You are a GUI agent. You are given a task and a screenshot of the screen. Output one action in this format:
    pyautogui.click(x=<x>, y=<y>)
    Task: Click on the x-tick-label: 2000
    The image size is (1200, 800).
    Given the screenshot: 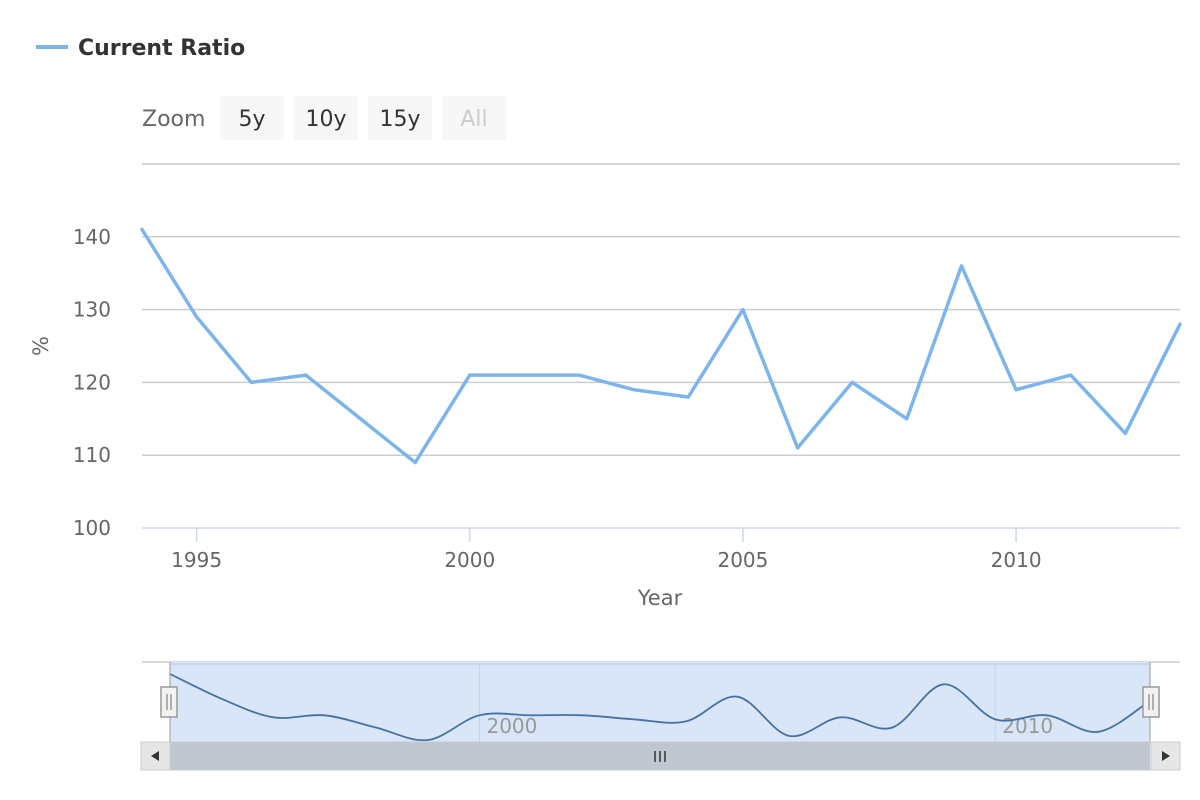 What is the action you would take?
    pyautogui.click(x=469, y=560)
    